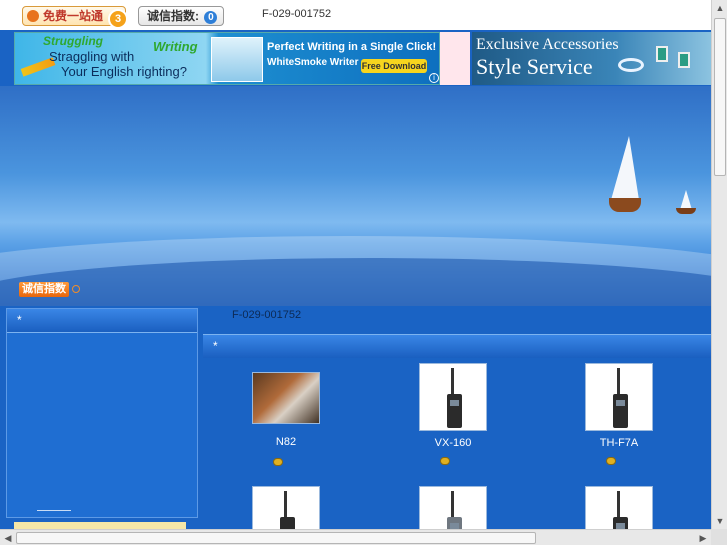 This screenshot has height=545, width=727. I want to click on radio-icon, so click(287, 523).